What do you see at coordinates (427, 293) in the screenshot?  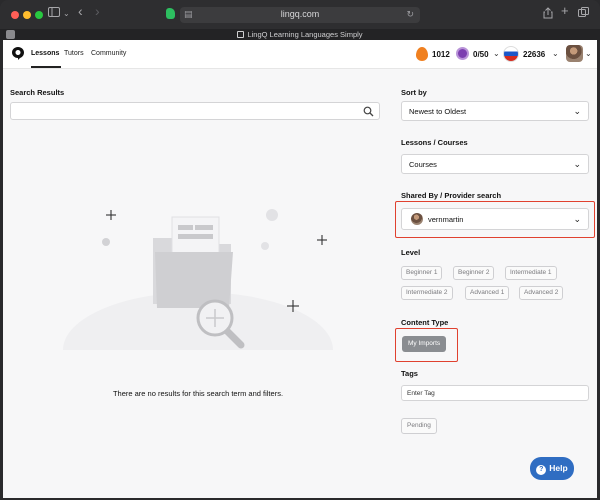 I see `level-chip-intermediate-2: Intermediate 2` at bounding box center [427, 293].